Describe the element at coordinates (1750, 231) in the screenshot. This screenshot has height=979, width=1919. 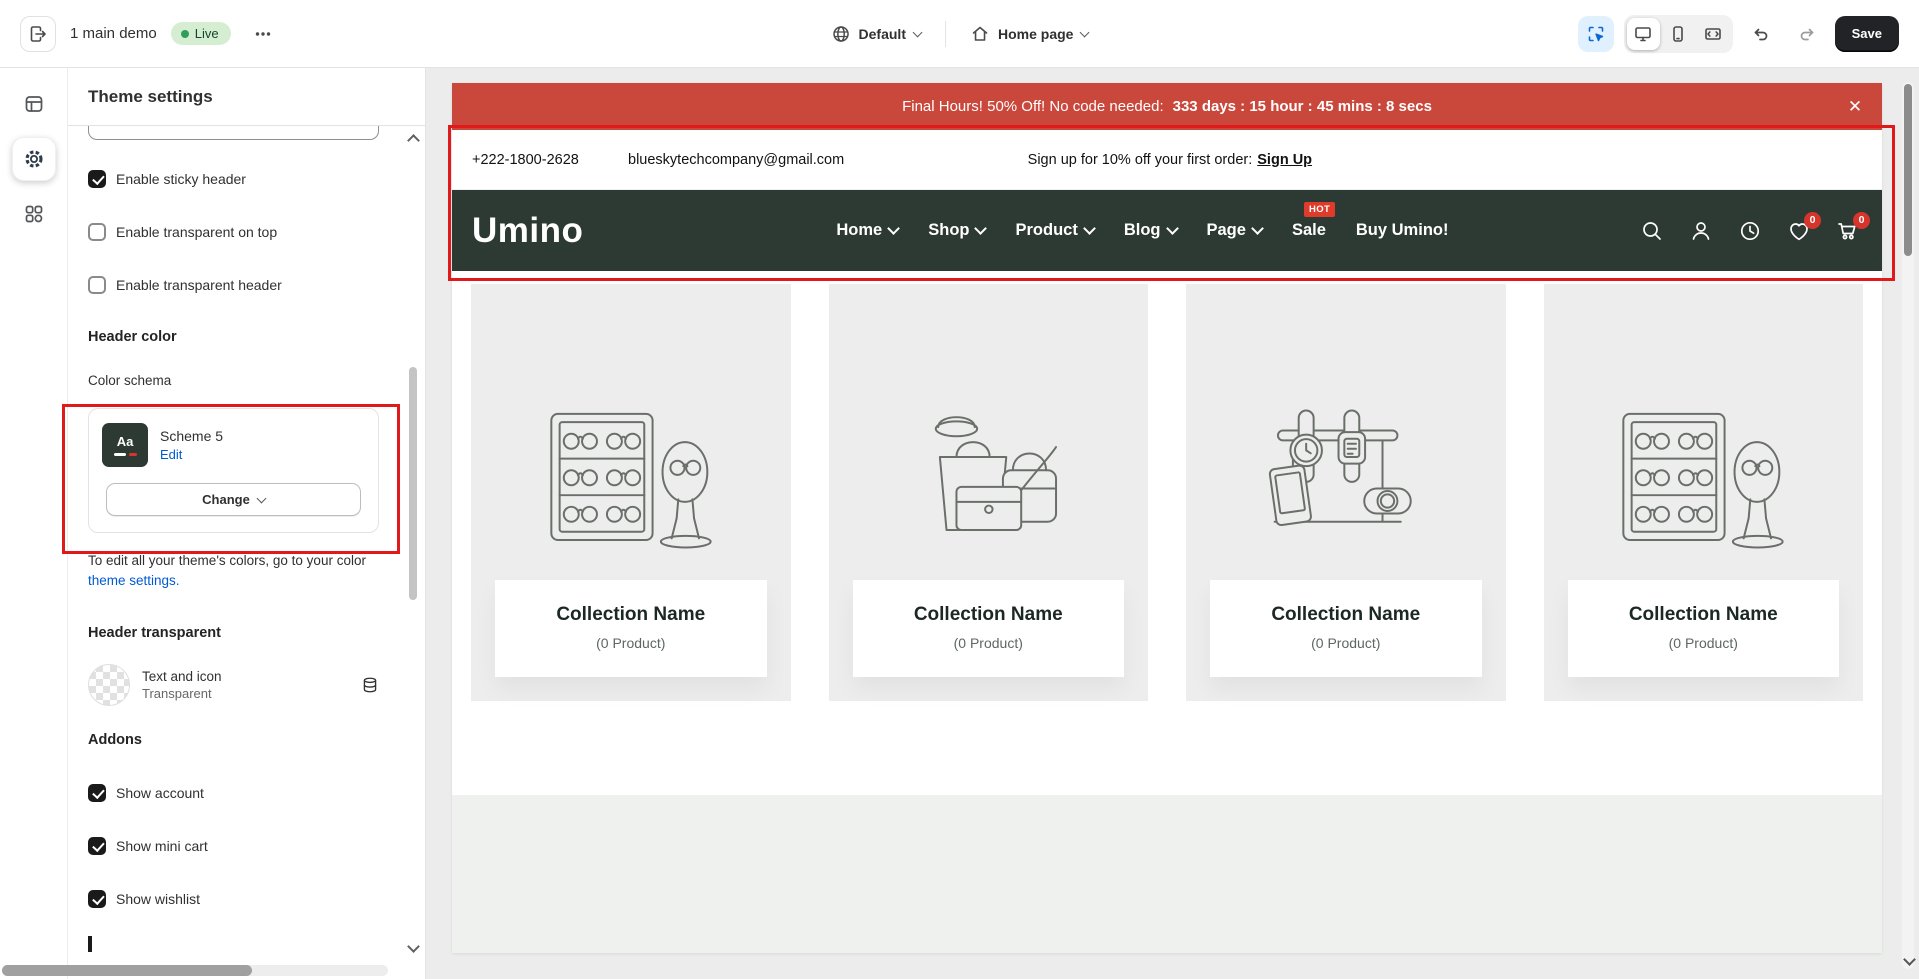
I see `recently-viewed-icon` at that location.